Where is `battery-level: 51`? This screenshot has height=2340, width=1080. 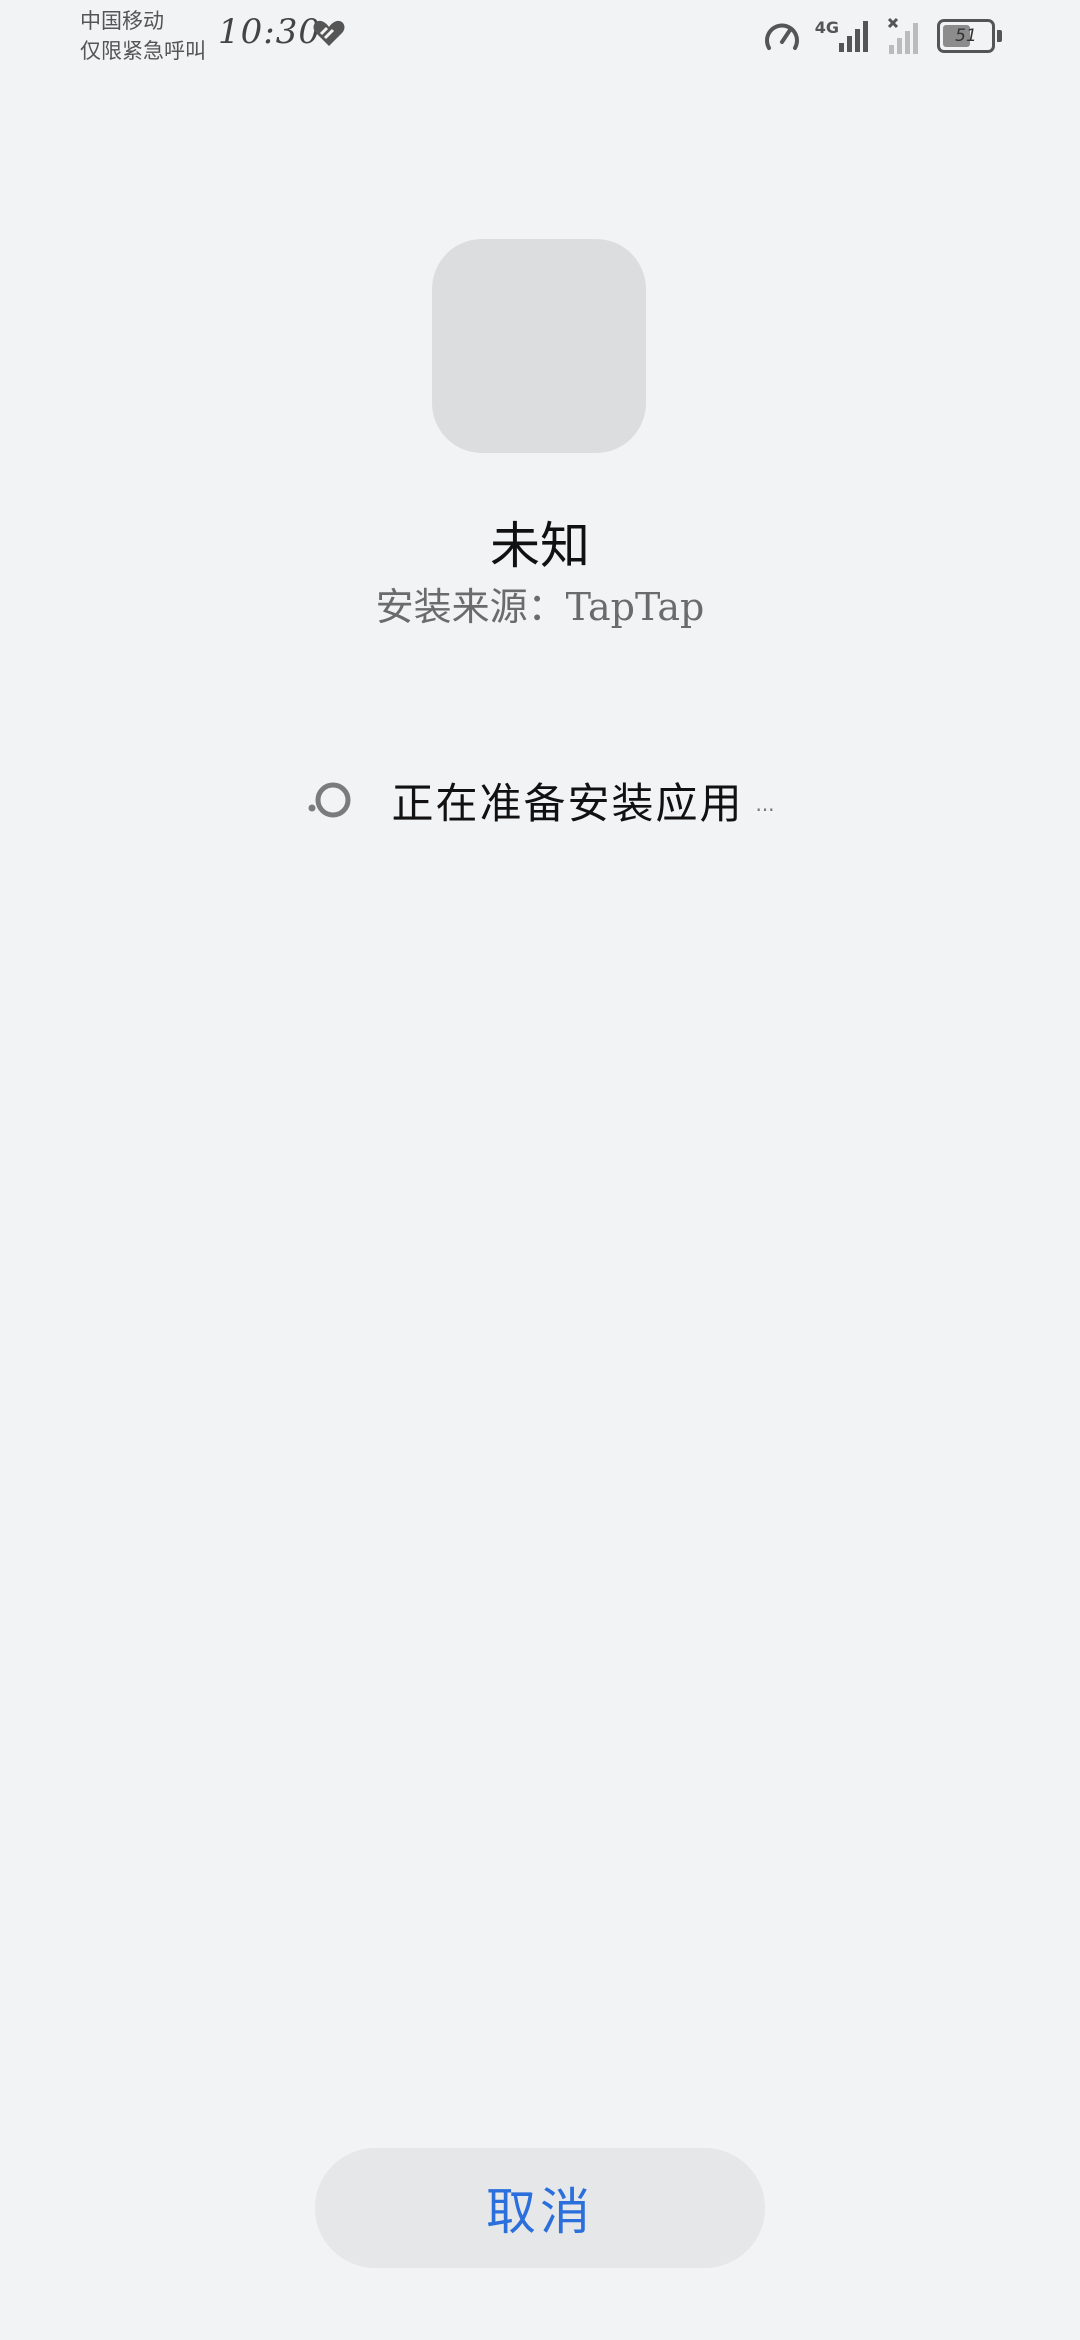 battery-level: 51 is located at coordinates (966, 36).